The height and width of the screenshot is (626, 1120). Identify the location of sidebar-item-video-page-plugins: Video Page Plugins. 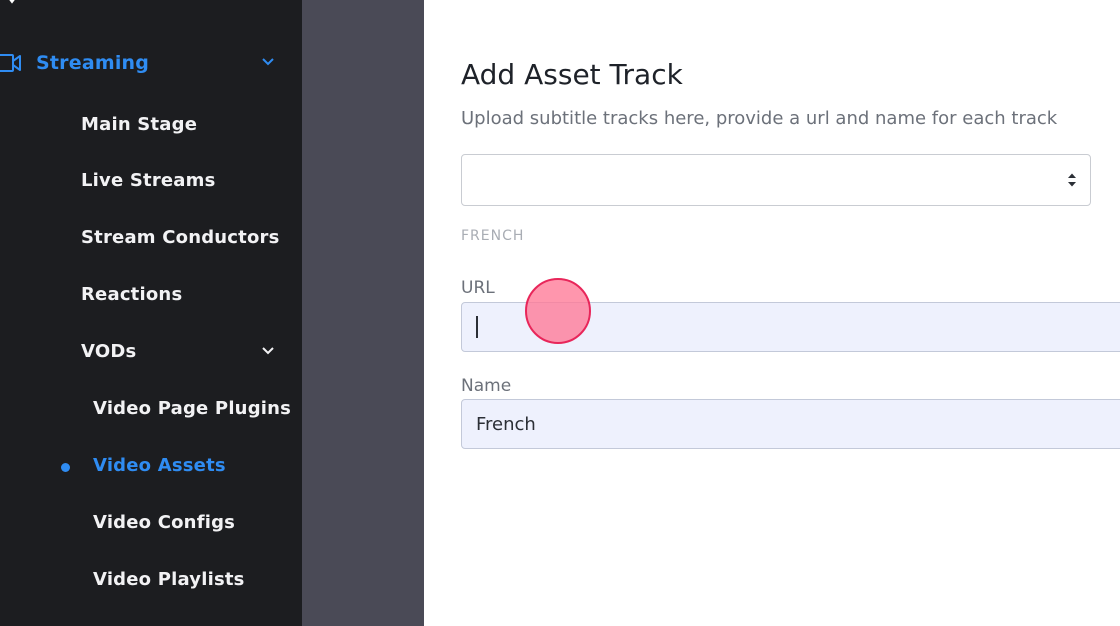
(151, 408).